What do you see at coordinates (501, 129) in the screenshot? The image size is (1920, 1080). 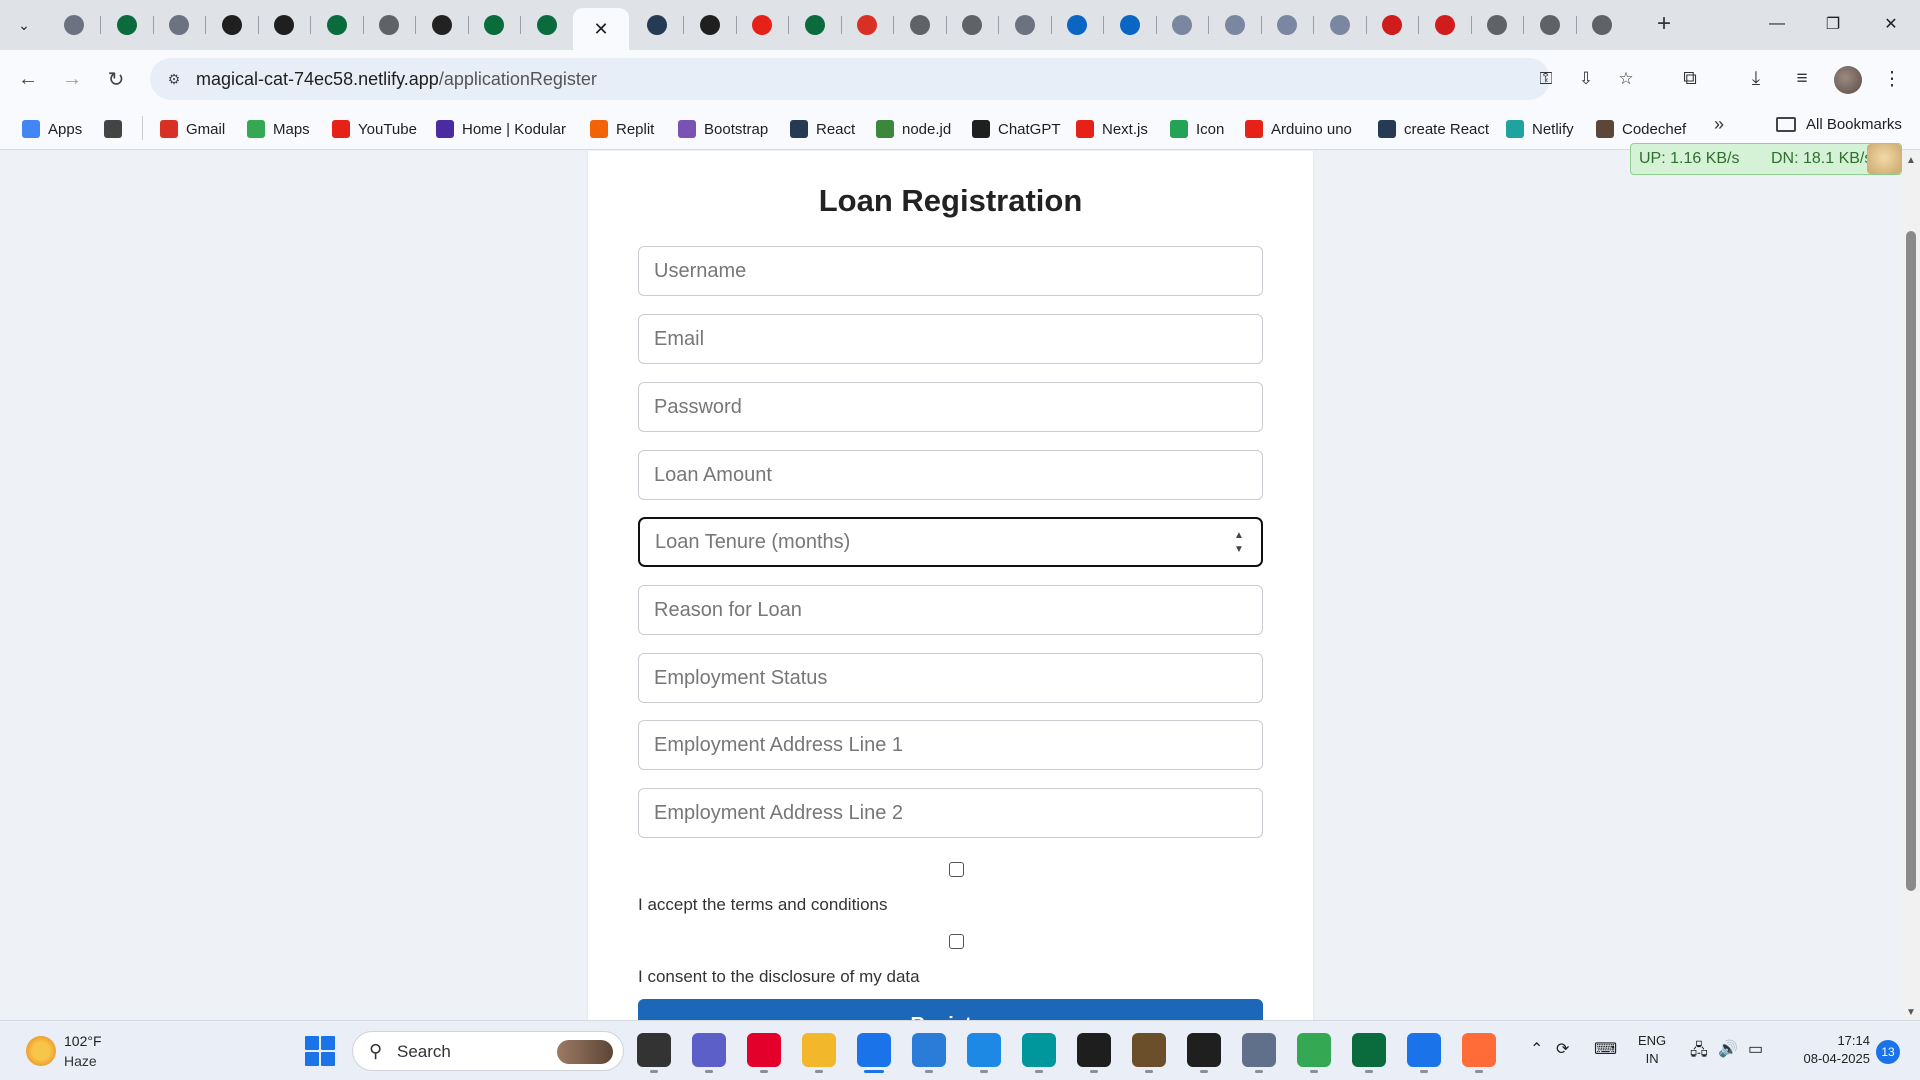 I see `bookmark-item: Home | Kodular` at bounding box center [501, 129].